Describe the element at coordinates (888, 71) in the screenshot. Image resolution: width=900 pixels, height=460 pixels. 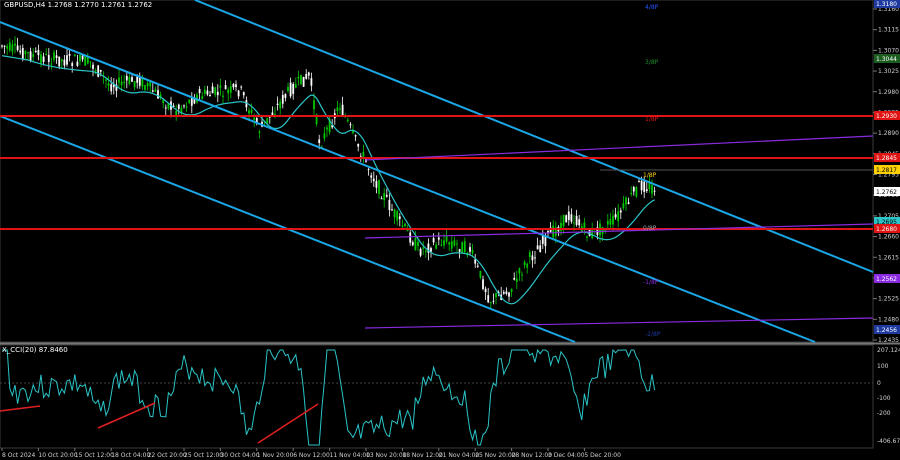
I see `price-tick-label: 1.3025` at that location.